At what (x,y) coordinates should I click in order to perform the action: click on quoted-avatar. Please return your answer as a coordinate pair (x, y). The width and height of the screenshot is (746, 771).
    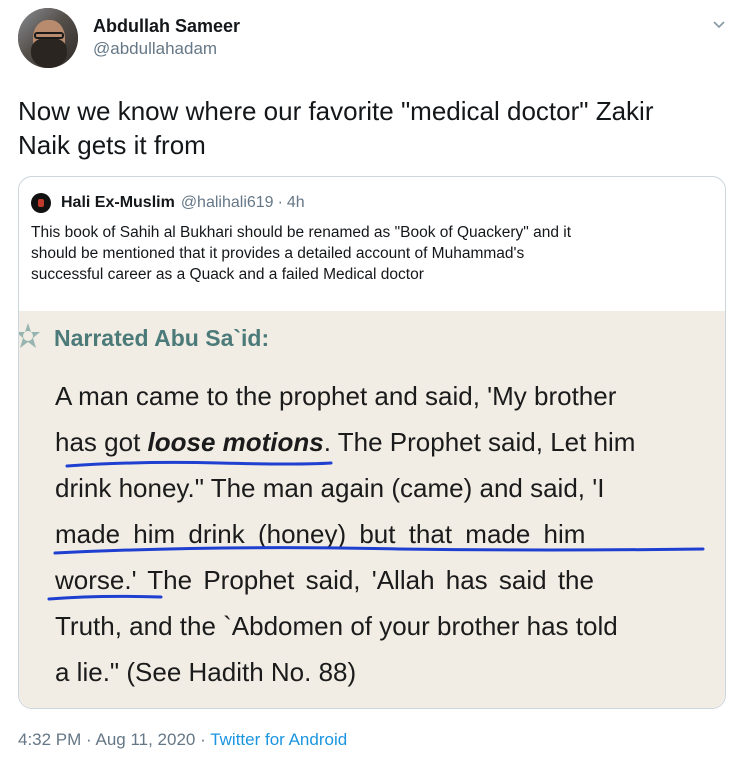
    Looking at the image, I should click on (41, 203).